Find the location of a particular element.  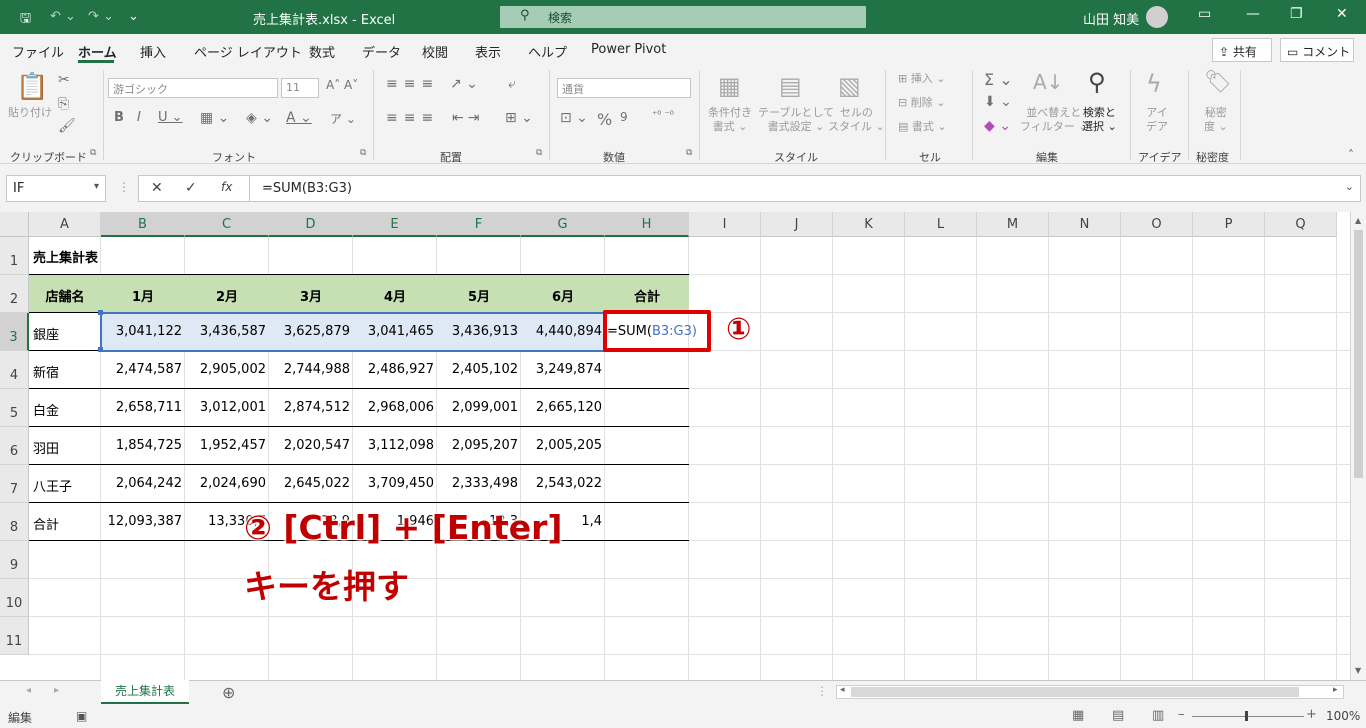

horizontal-scroll-thumb is located at coordinates (1075, 692).